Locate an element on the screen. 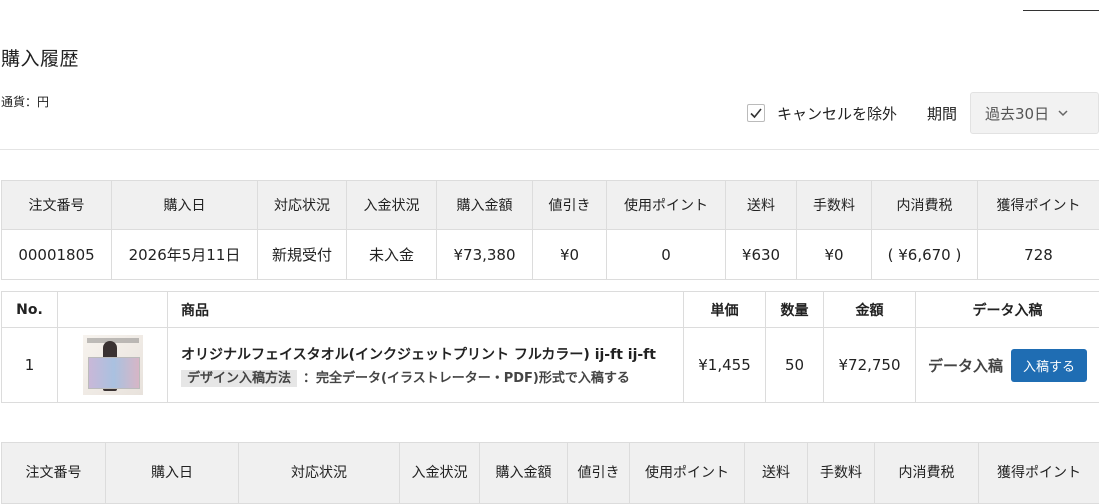  header-amount: 金額 is located at coordinates (870, 310).